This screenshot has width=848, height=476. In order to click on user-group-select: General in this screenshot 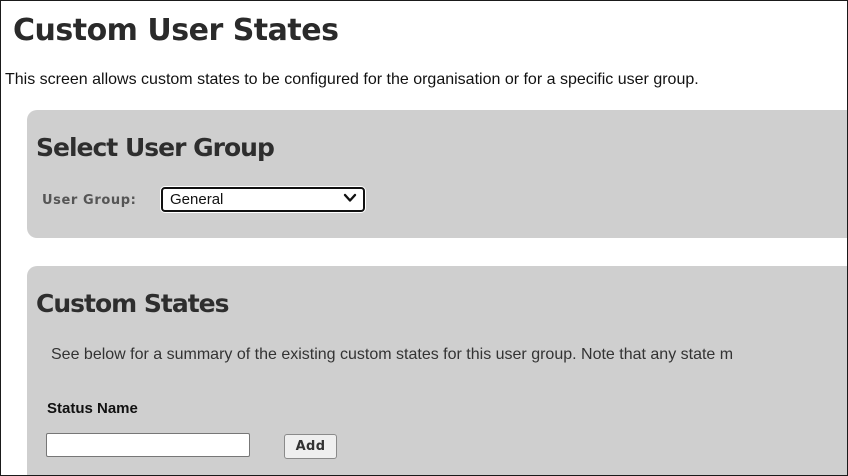, I will do `click(263, 199)`.